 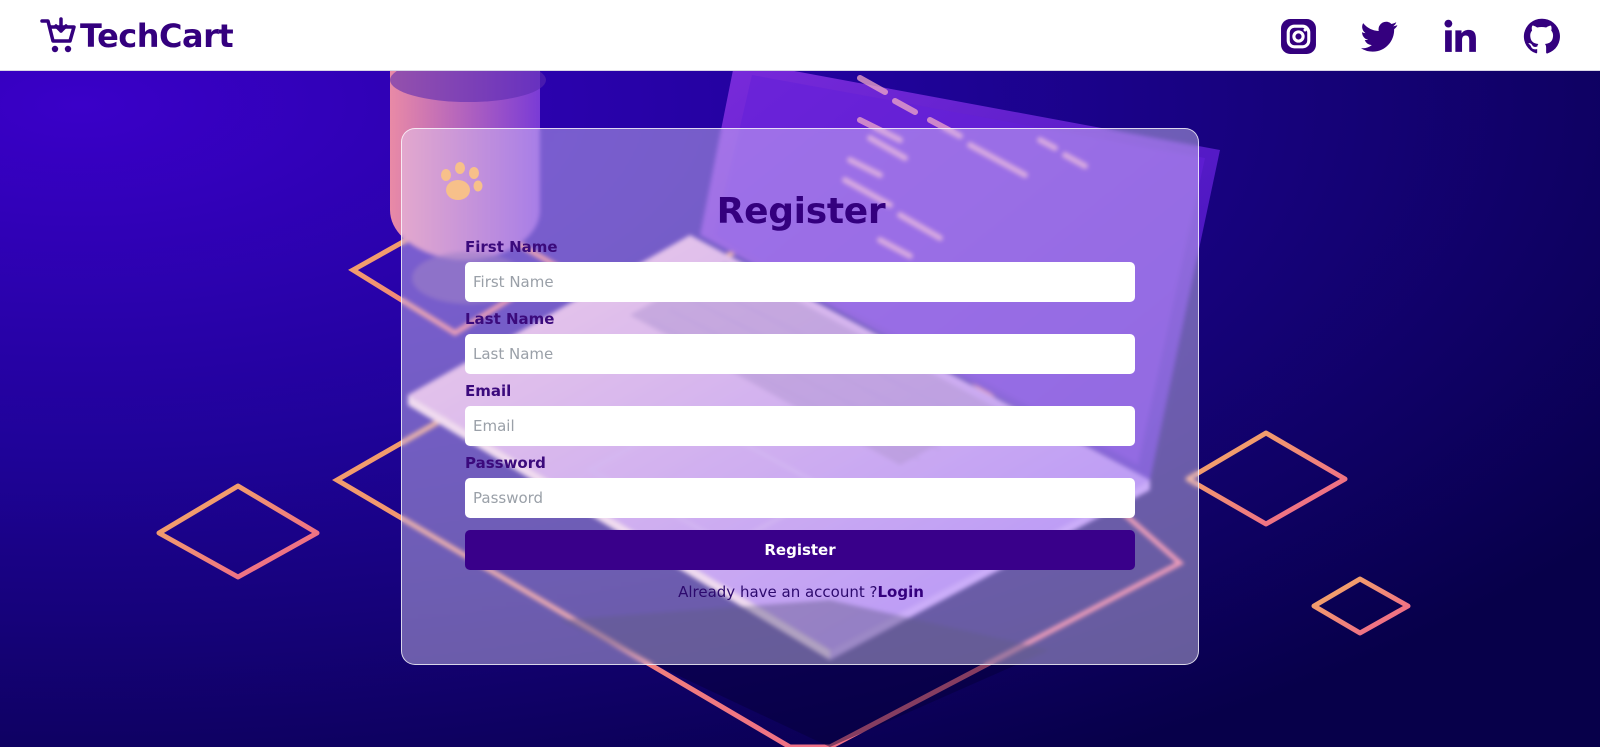 What do you see at coordinates (488, 391) in the screenshot?
I see `email-label: Email` at bounding box center [488, 391].